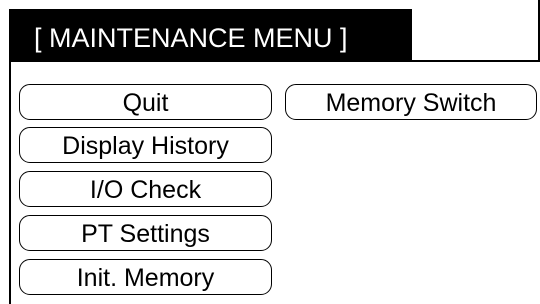  I want to click on io-check-button-label: I/O Check, so click(145, 190).